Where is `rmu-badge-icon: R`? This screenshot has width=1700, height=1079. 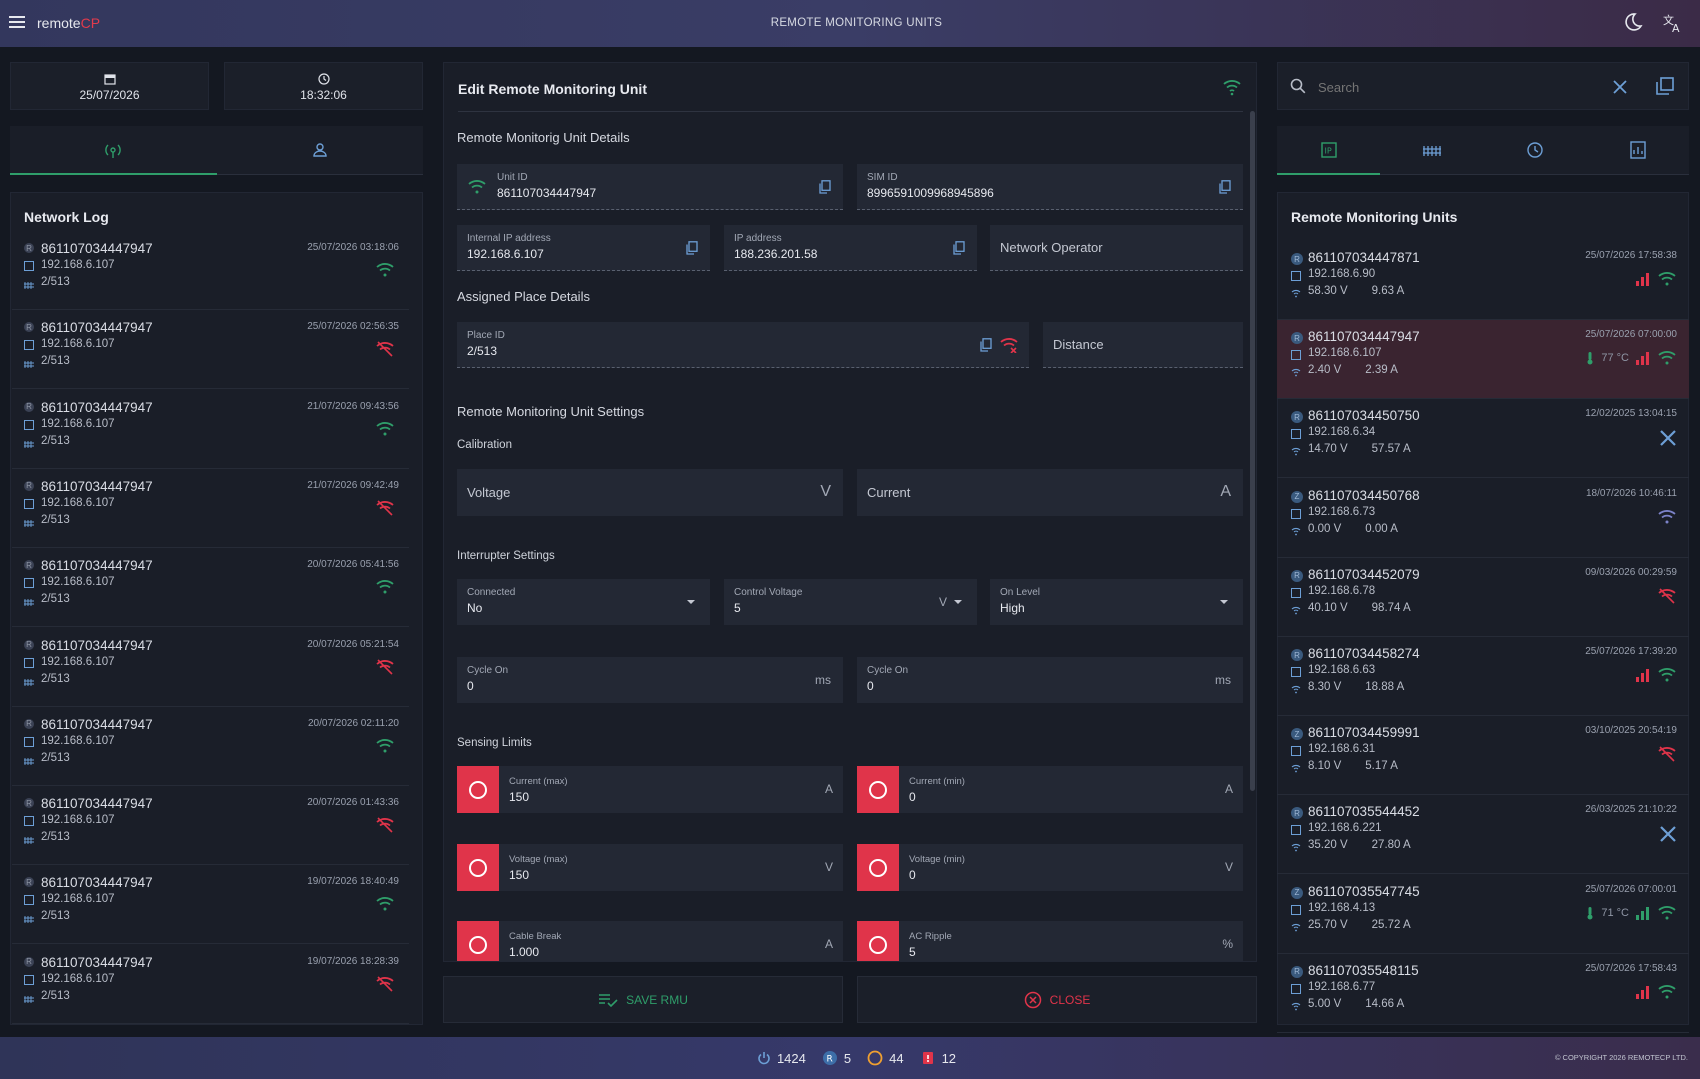 rmu-badge-icon: R is located at coordinates (29, 644).